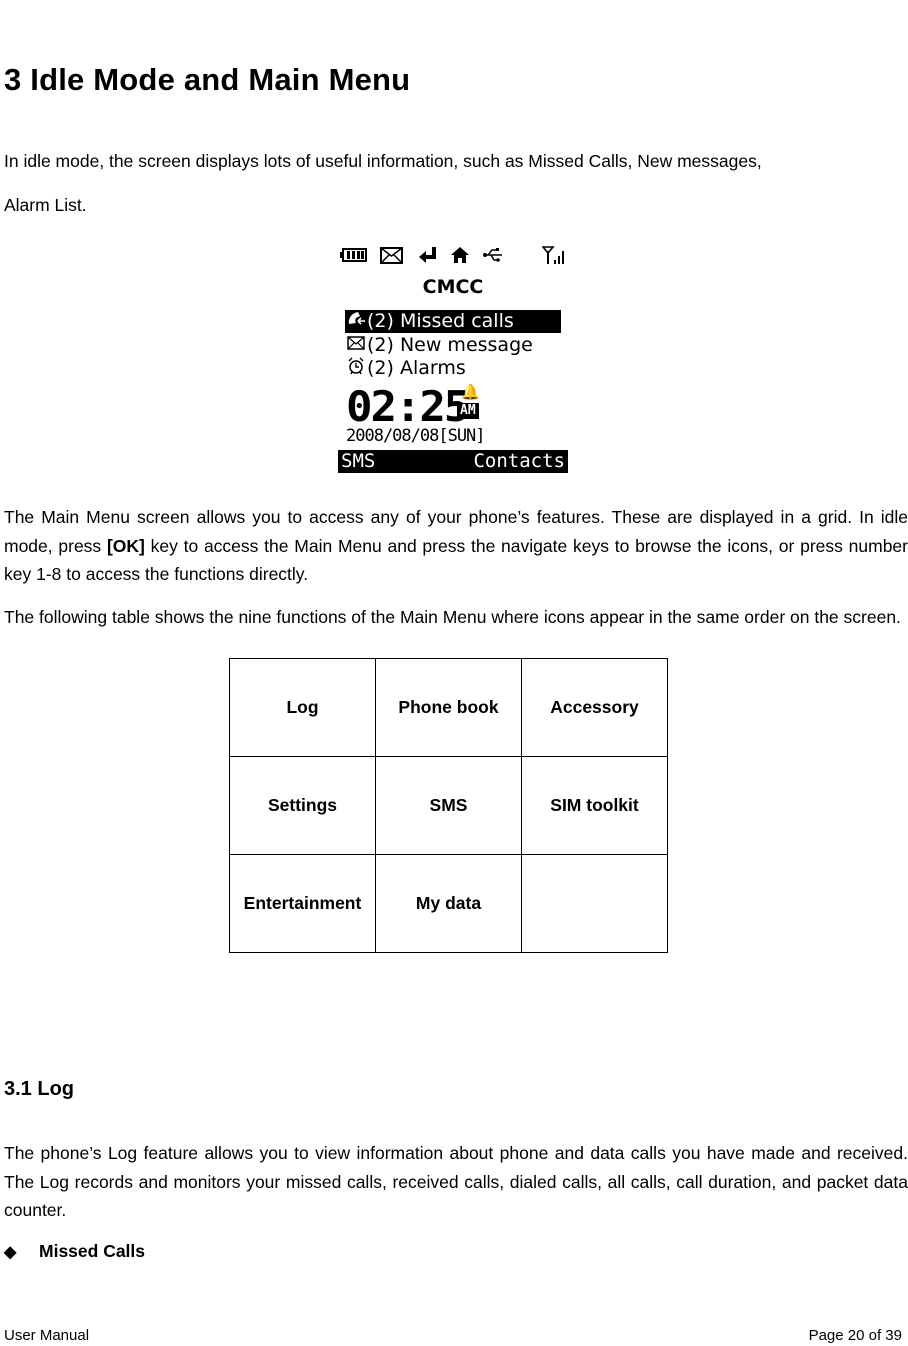 This screenshot has height=1346, width=908. I want to click on carrier-name: CMCC, so click(453, 287).